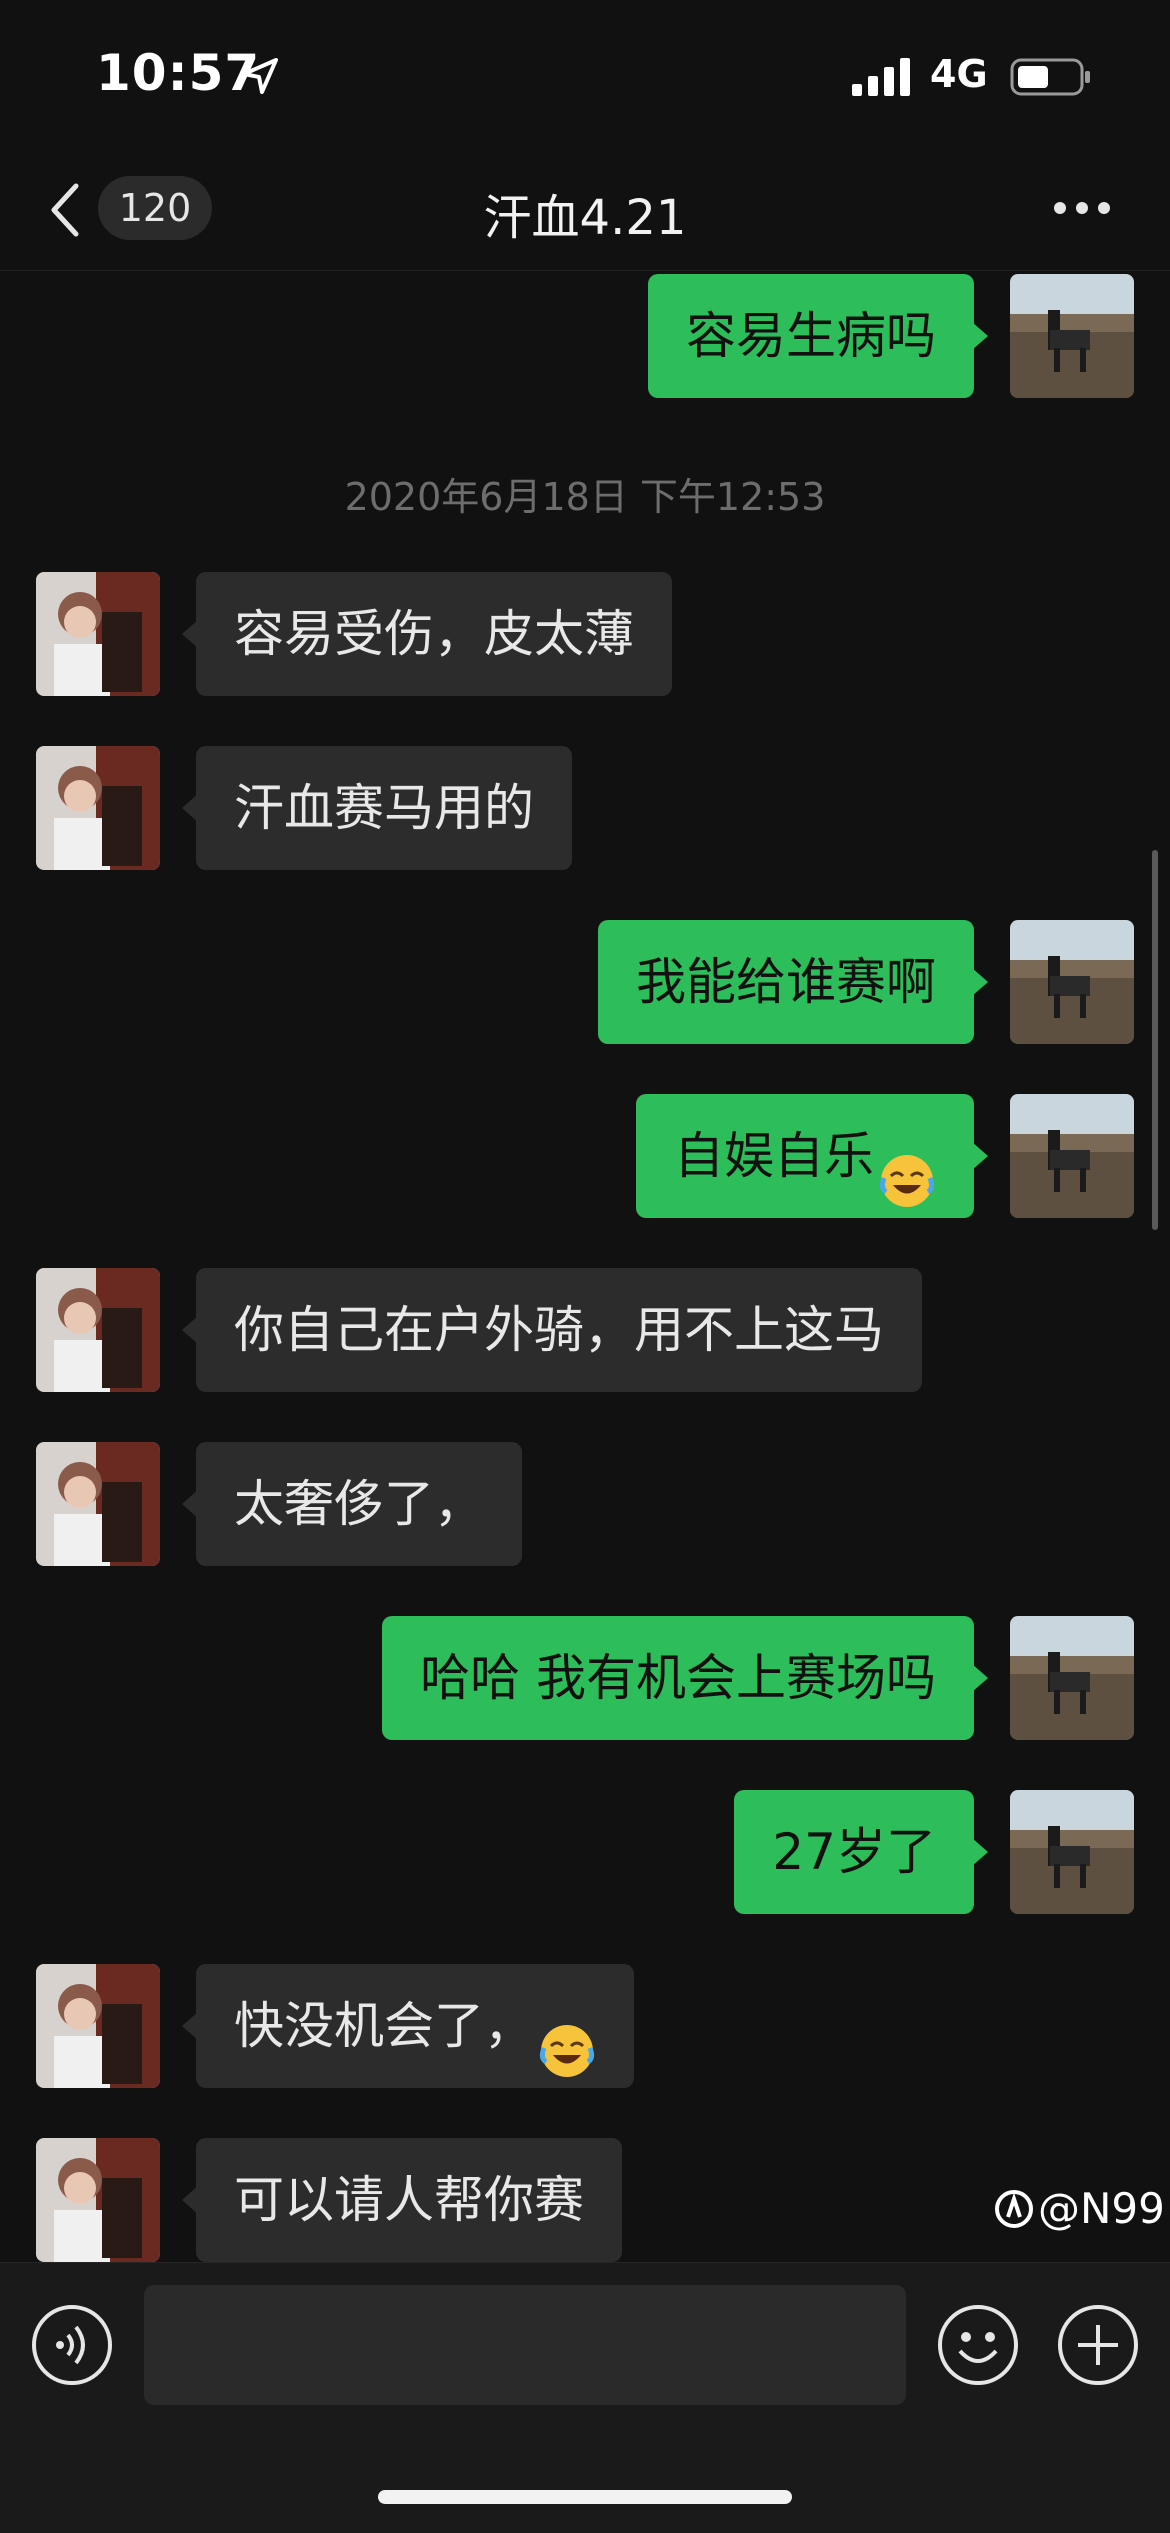 The height and width of the screenshot is (2533, 1170). What do you see at coordinates (72, 2347) in the screenshot?
I see `voice-input-icon` at bounding box center [72, 2347].